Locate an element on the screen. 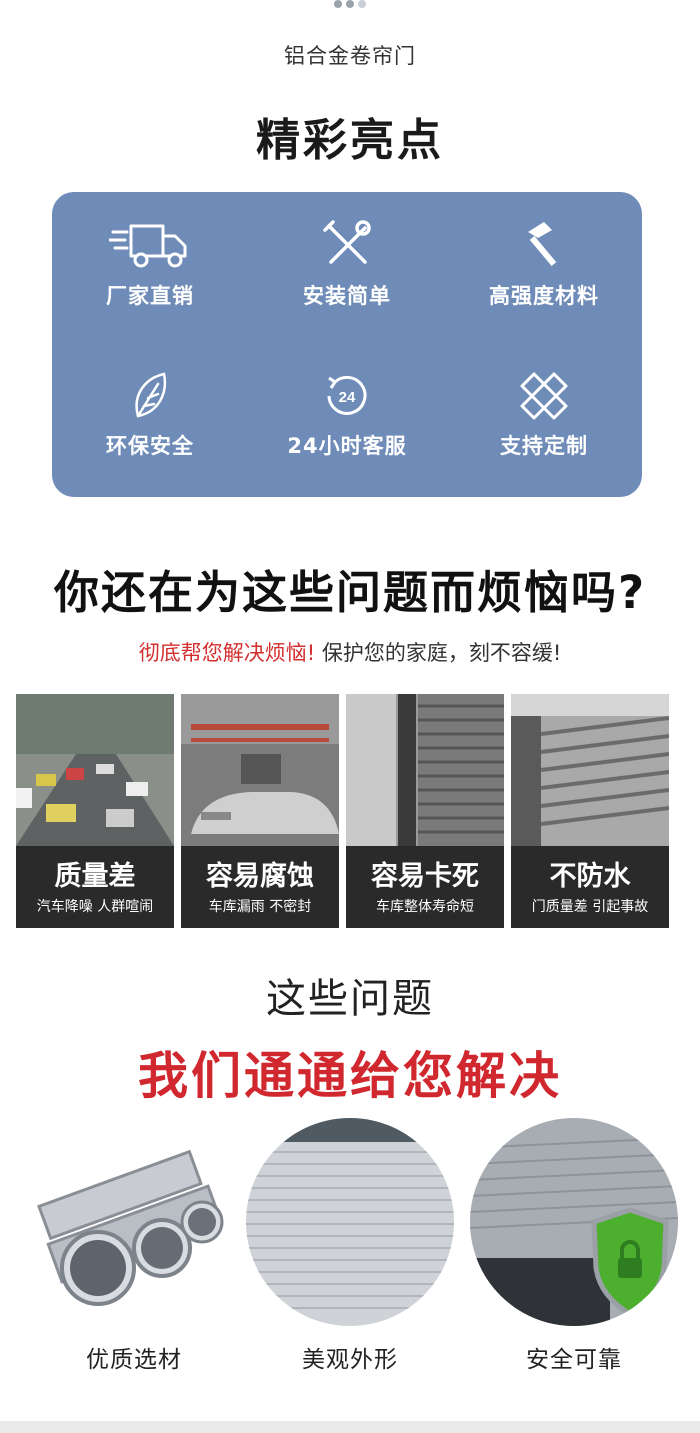 This screenshot has height=1433, width=700. problem-subtitle: 门质量差 引起事故 is located at coordinates (590, 907).